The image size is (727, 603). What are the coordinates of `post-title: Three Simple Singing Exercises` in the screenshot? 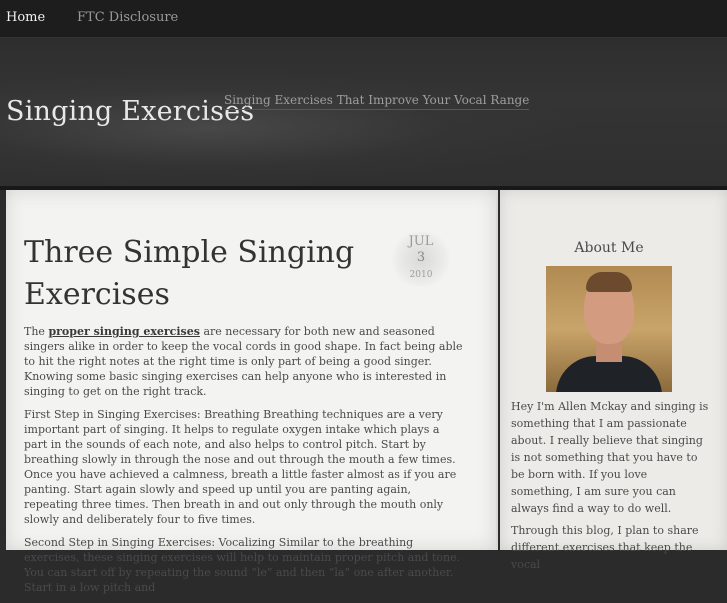 It's located at (194, 274).